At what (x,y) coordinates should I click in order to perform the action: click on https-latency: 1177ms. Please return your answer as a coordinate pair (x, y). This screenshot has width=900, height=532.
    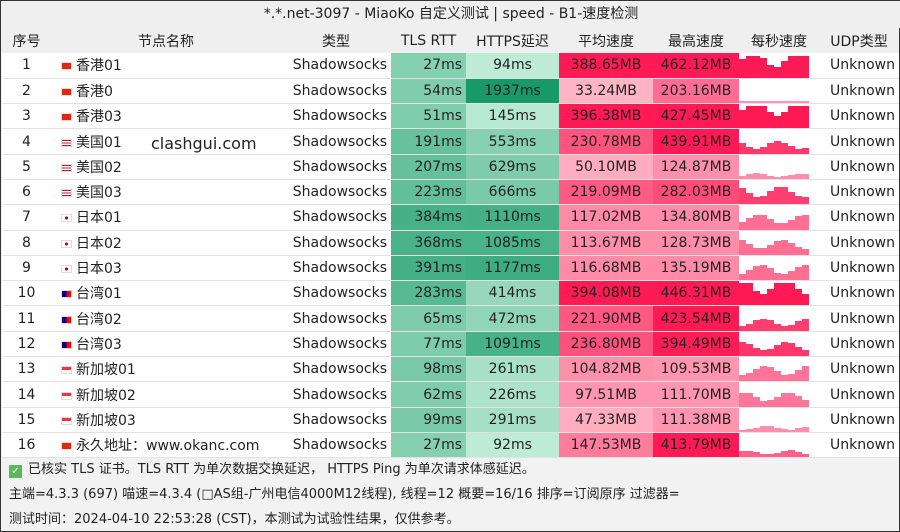
    Looking at the image, I should click on (512, 268).